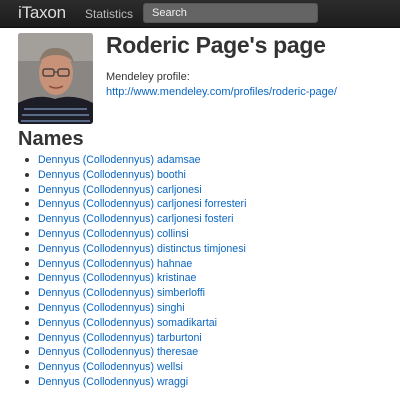  I want to click on profile-photo, so click(55, 78).